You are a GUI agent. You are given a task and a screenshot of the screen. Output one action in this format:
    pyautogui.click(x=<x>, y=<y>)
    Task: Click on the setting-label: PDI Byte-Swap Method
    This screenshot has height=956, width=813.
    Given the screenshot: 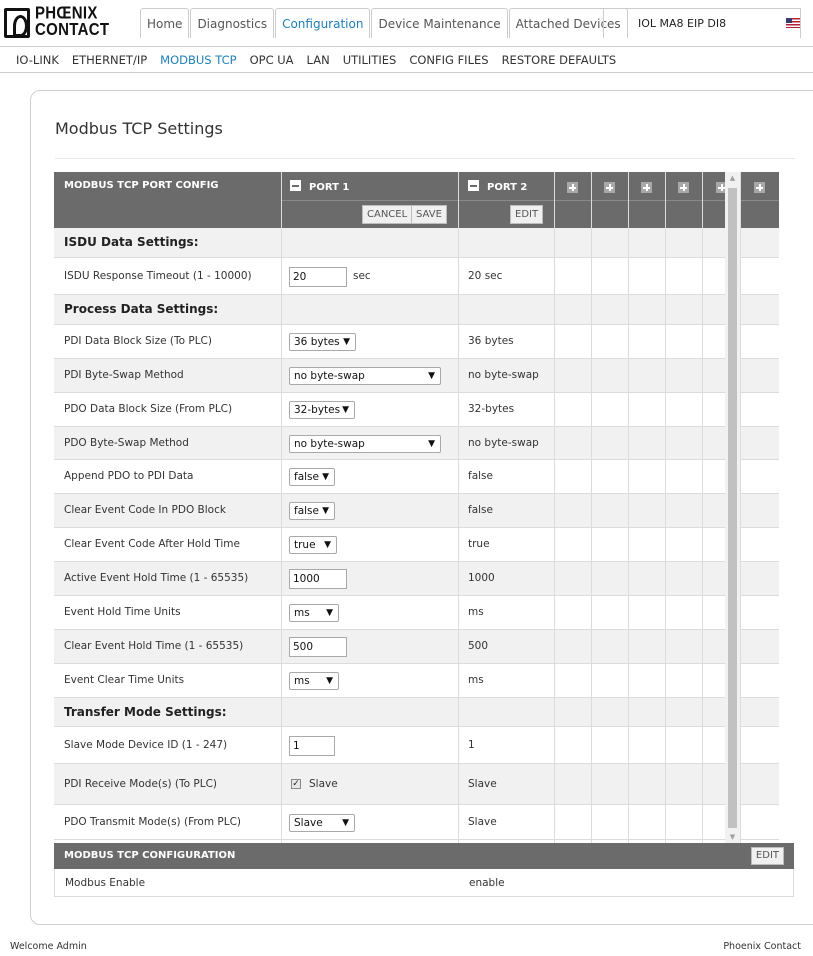 What is the action you would take?
    pyautogui.click(x=124, y=375)
    